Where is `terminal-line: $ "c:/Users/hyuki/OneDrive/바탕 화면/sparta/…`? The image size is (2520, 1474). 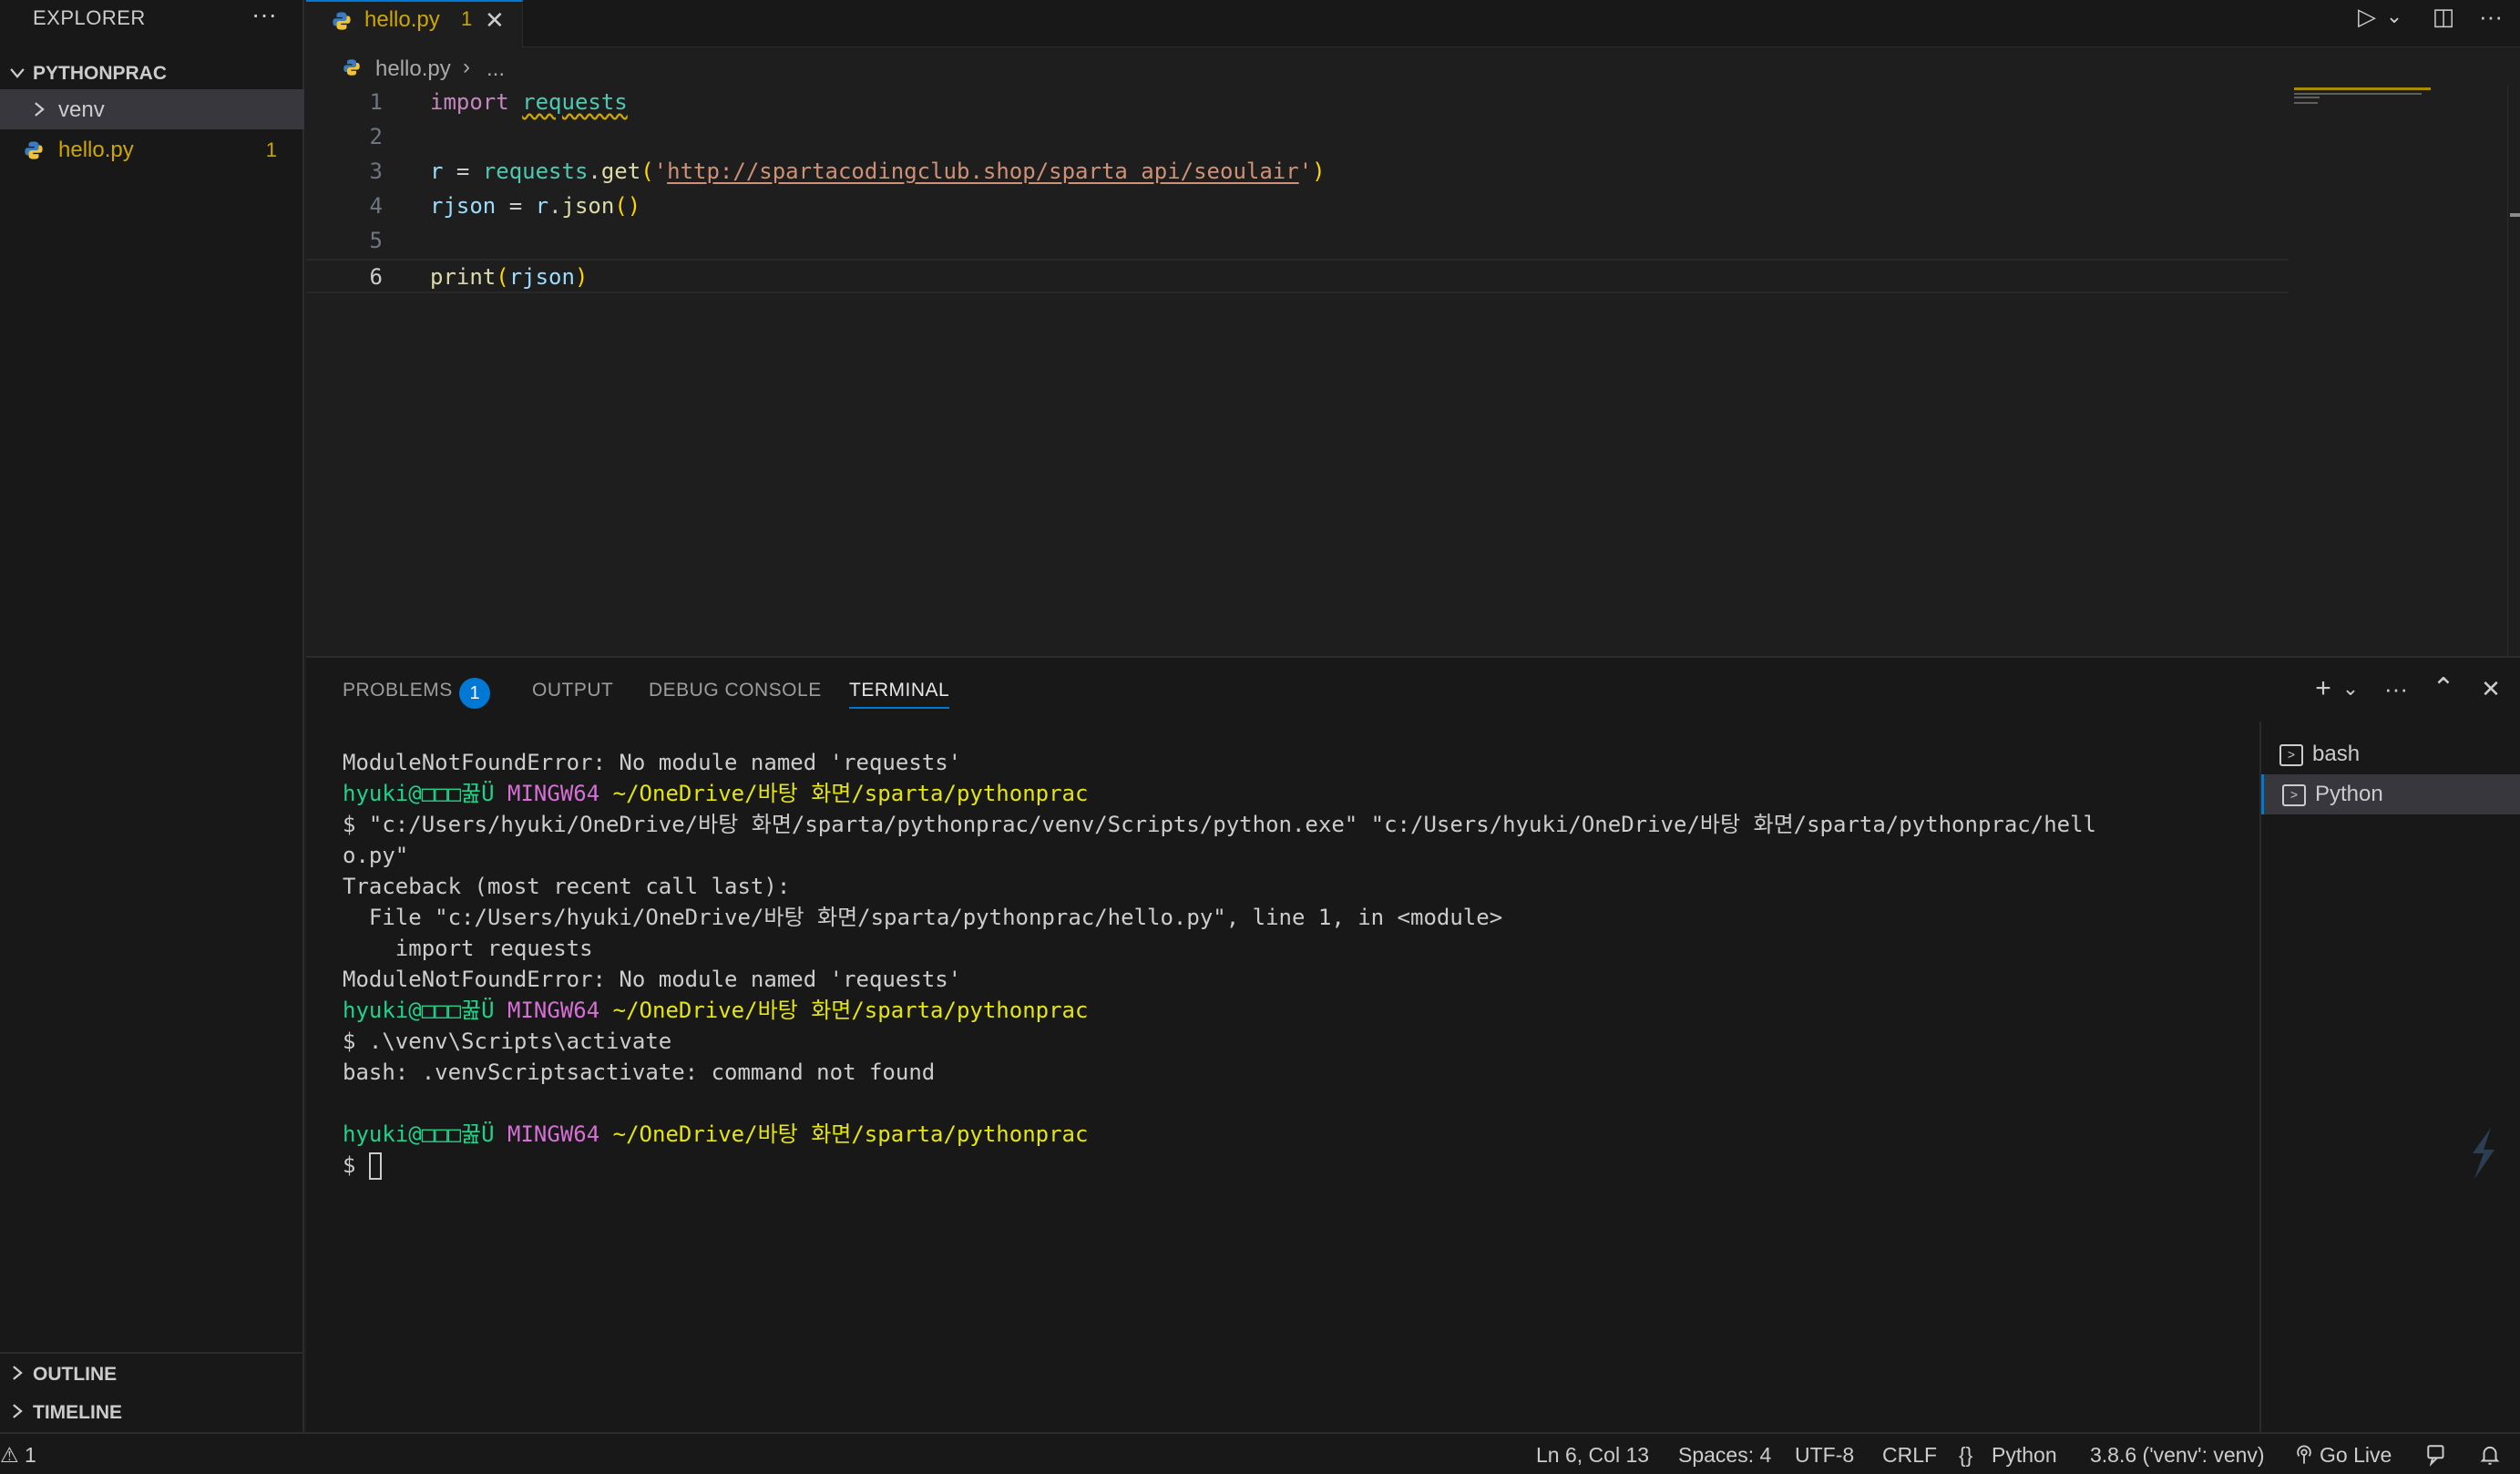
terminal-line: $ "c:/Users/hyuki/OneDrive/바탕 화면/sparta/… is located at coordinates (1219, 824).